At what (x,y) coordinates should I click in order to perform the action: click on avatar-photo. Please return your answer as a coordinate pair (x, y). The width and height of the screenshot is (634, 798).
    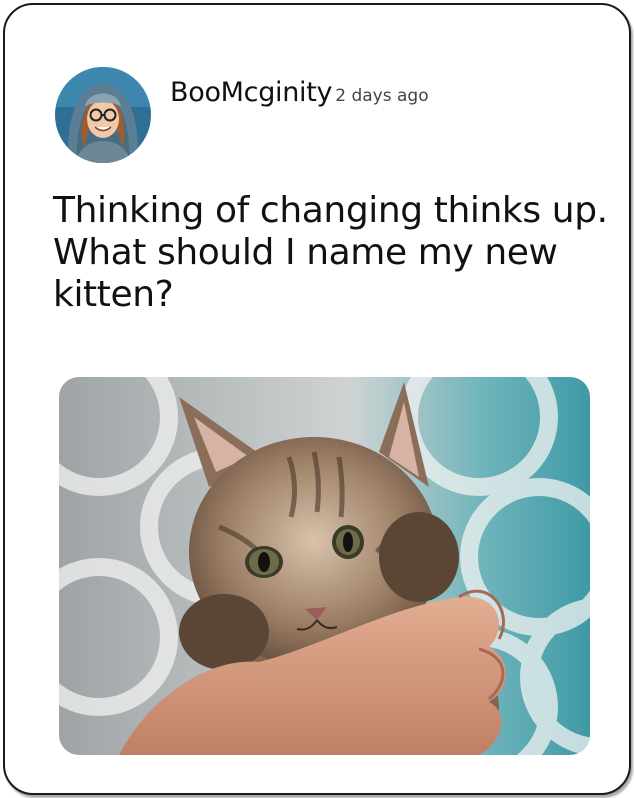
    Looking at the image, I should click on (103, 115).